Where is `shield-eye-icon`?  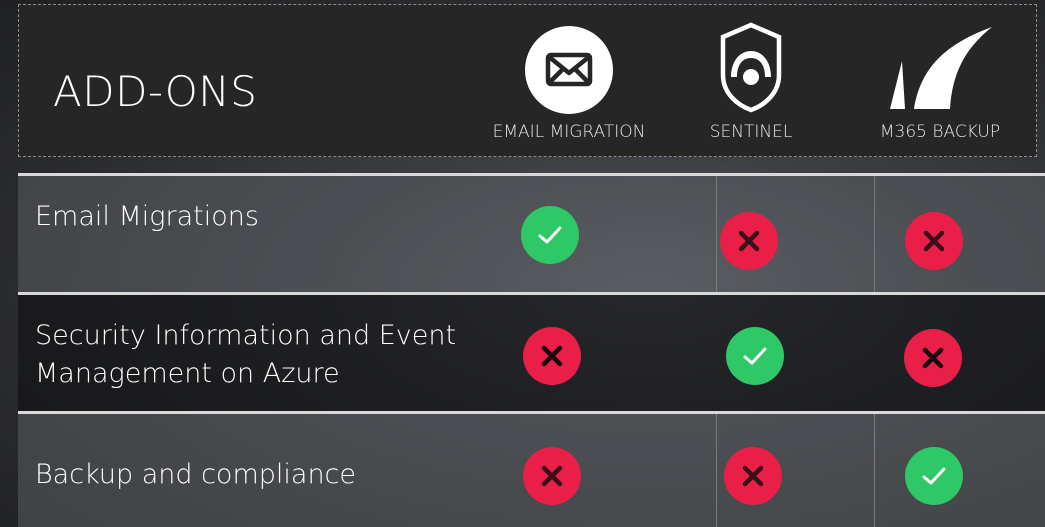 shield-eye-icon is located at coordinates (751, 69).